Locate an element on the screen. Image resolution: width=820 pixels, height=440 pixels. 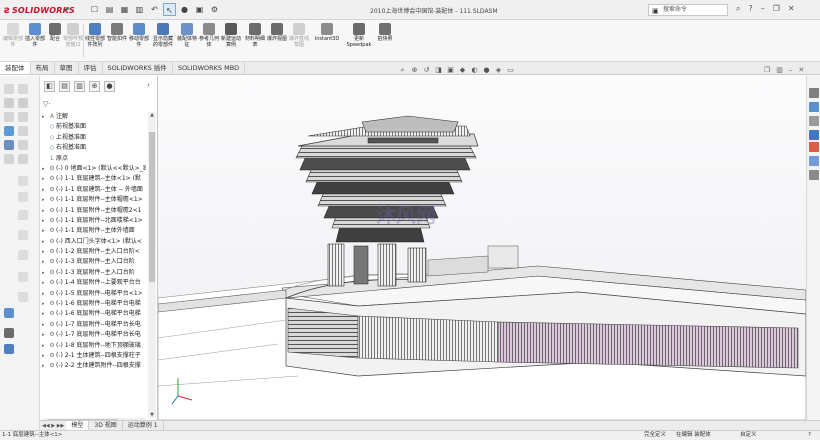
tab-assembly: 装配体 is located at coordinates (15, 68).